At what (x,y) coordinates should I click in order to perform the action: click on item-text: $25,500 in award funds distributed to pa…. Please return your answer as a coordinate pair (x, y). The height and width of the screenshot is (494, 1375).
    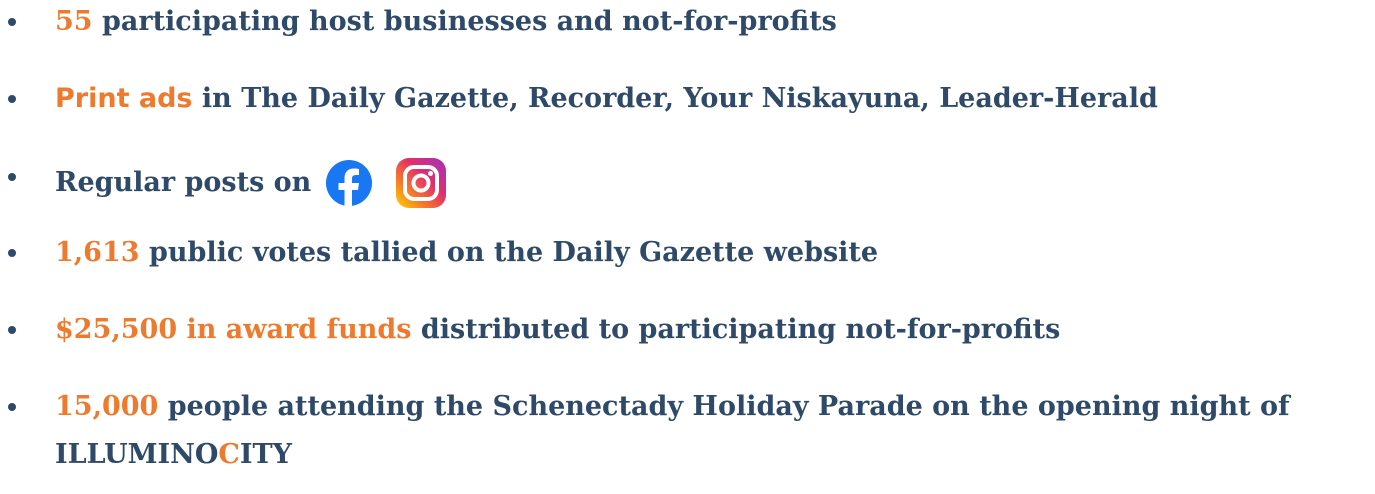
    Looking at the image, I should click on (557, 330).